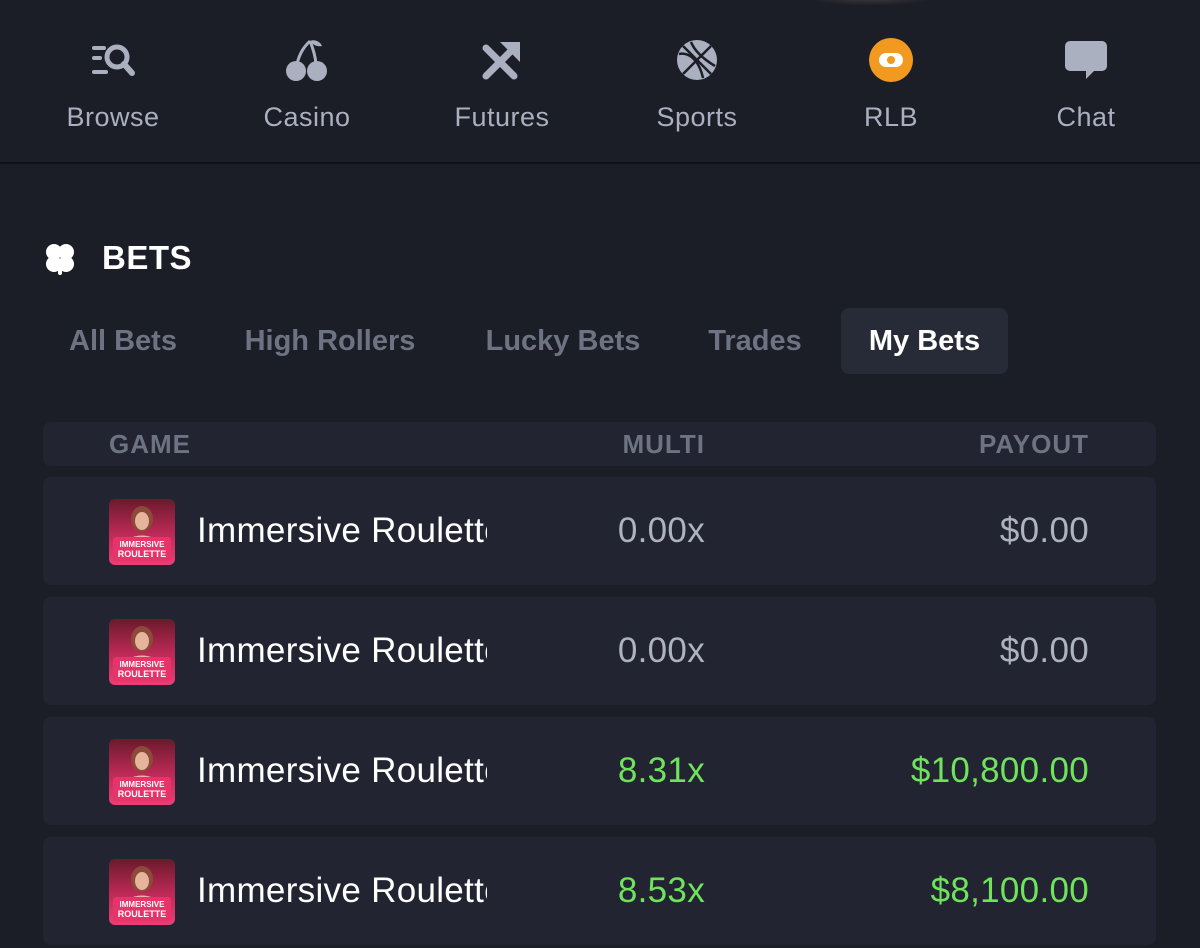 This screenshot has height=948, width=1200. I want to click on nav-label: Browse, so click(113, 117).